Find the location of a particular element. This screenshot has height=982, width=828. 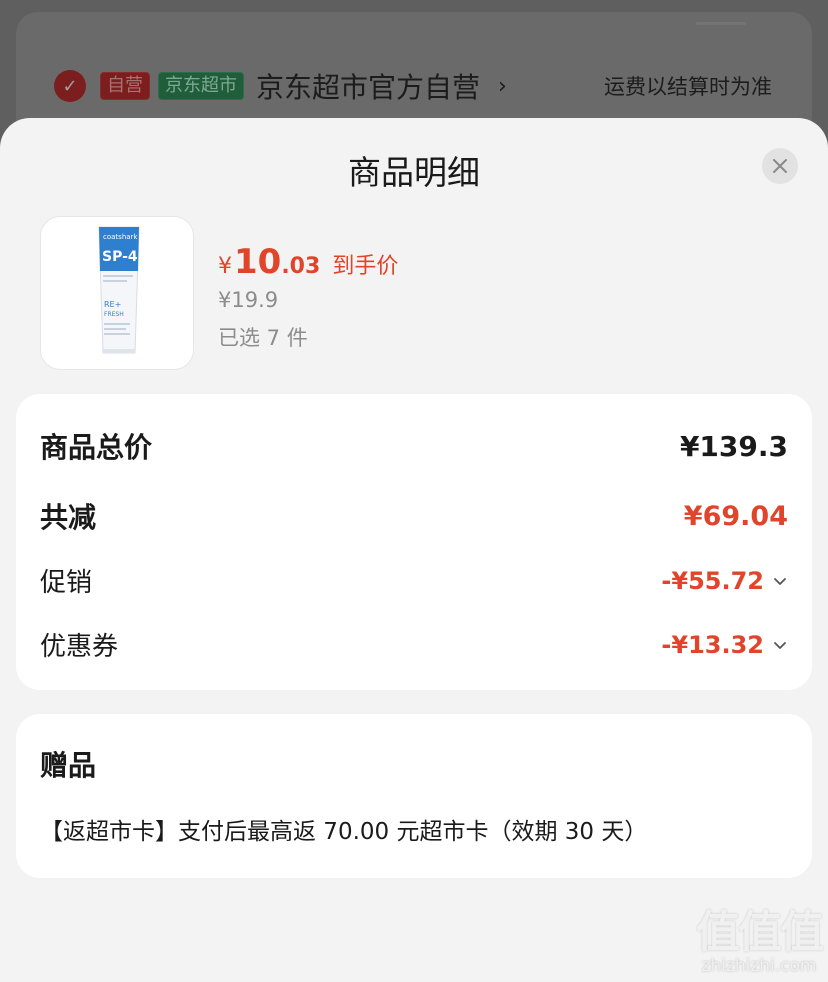

svg-text: coatshark is located at coordinates (120, 237).